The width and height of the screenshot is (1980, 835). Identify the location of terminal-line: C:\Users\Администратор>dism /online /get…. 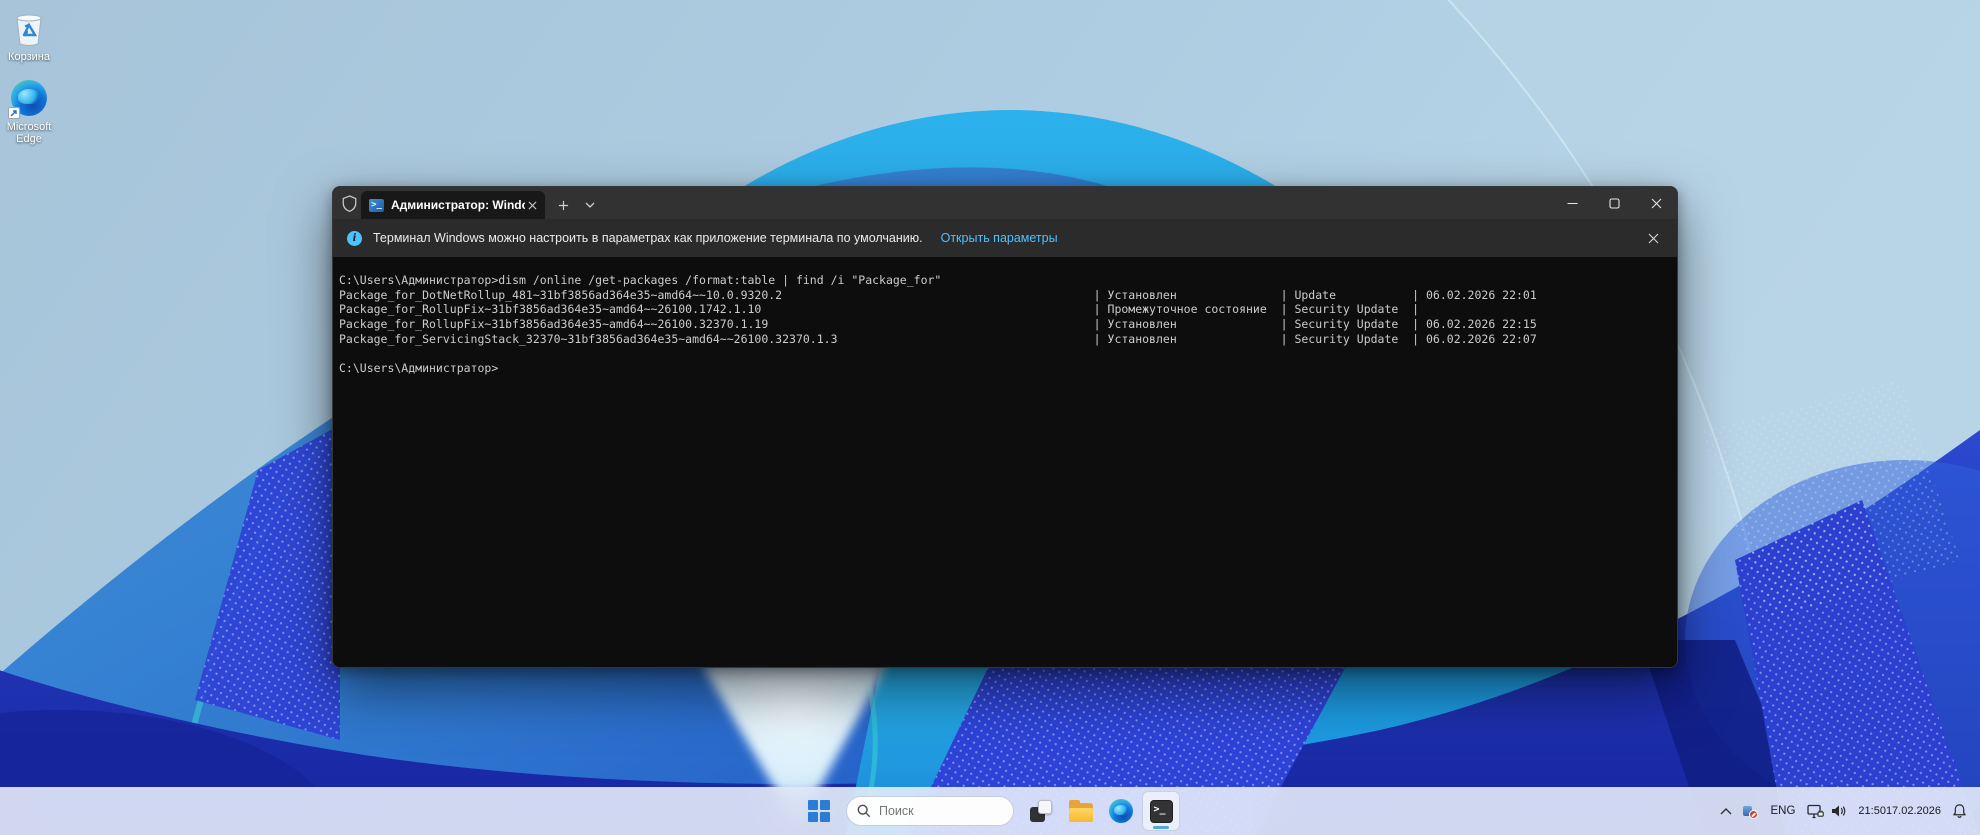
(640, 280).